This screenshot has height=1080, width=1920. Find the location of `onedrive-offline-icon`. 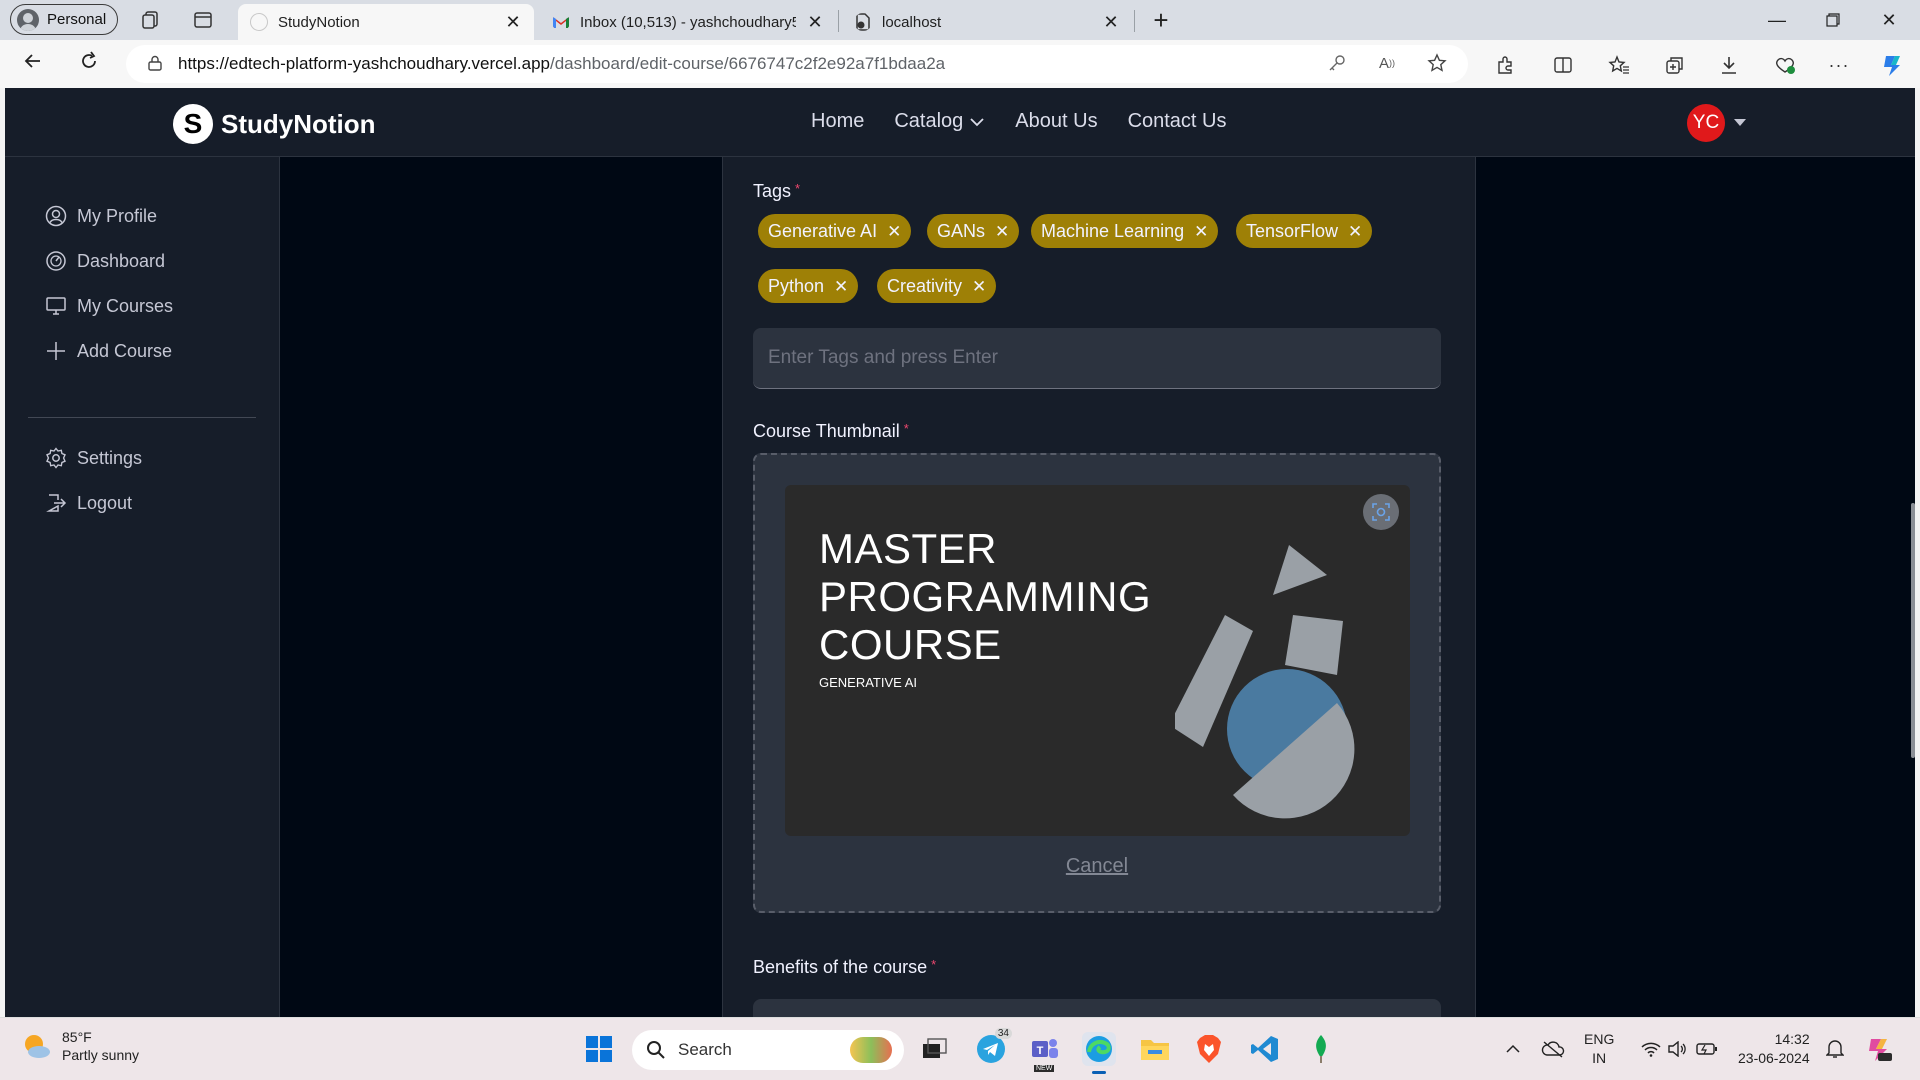

onedrive-offline-icon is located at coordinates (1553, 1049).